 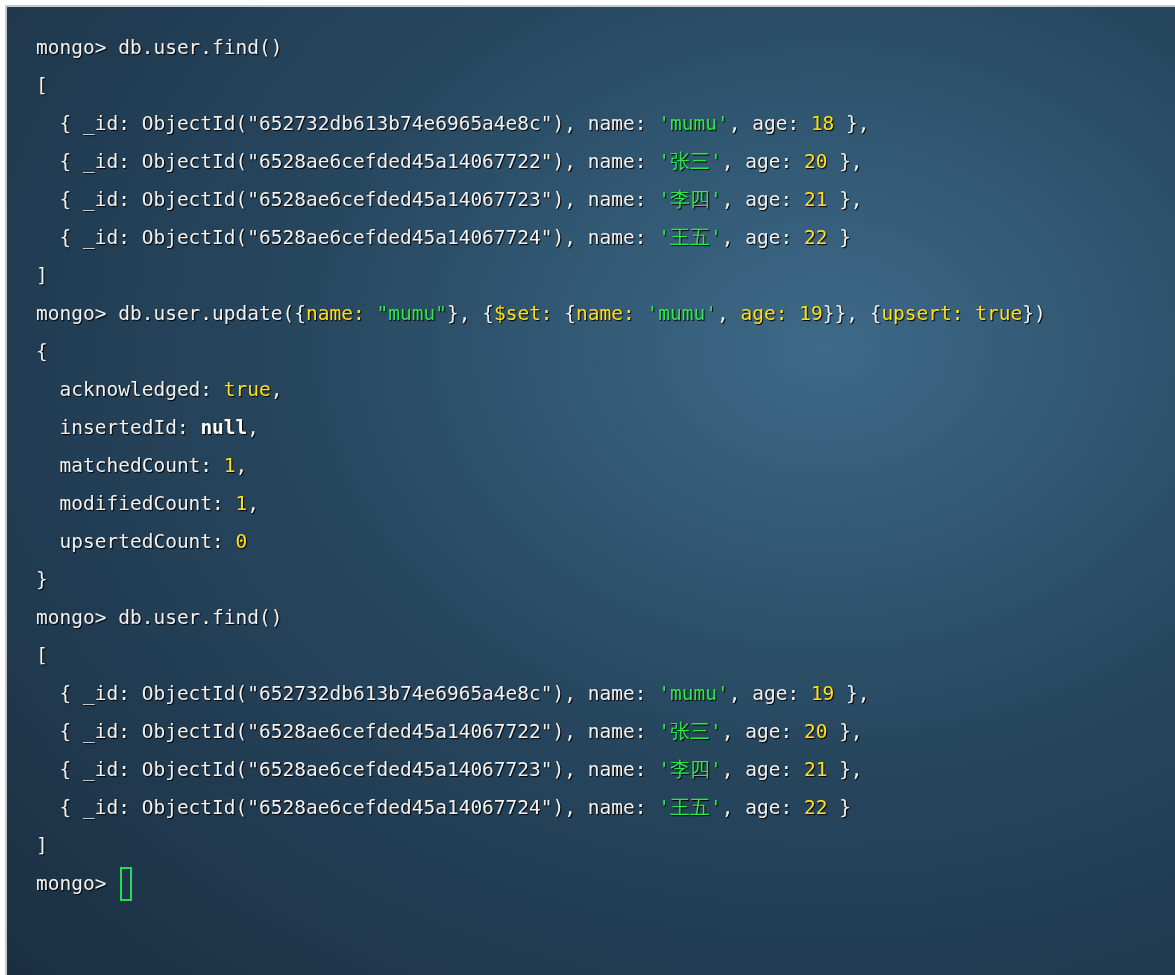 I want to click on terminal-line: }, so click(x=42, y=580).